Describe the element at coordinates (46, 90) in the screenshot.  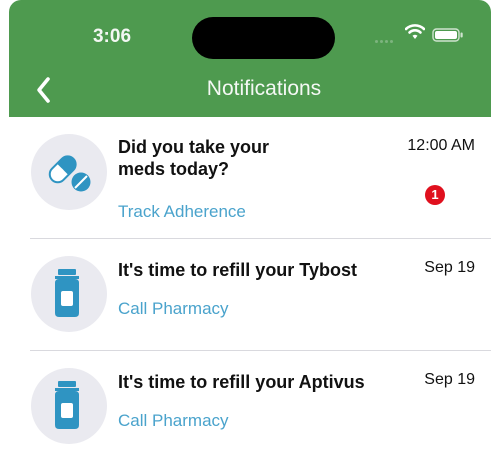
I see `chevron-left-icon` at that location.